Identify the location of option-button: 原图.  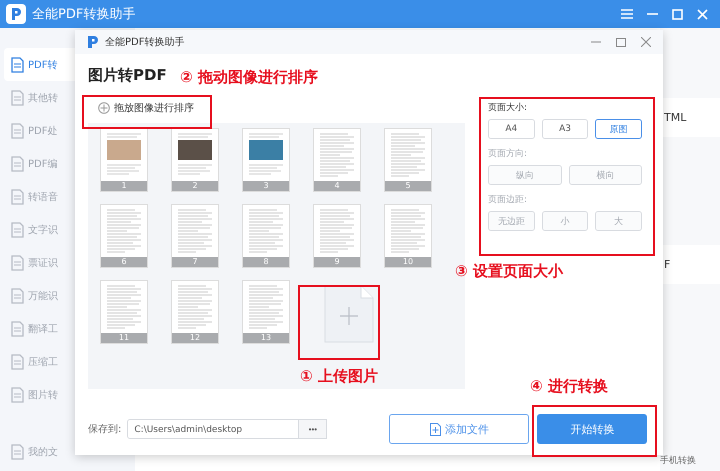
(618, 129).